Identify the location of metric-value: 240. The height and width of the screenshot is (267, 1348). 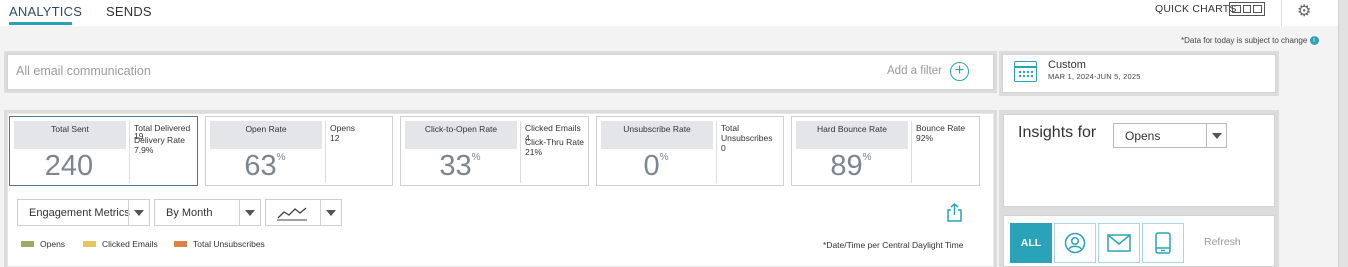
(69, 166).